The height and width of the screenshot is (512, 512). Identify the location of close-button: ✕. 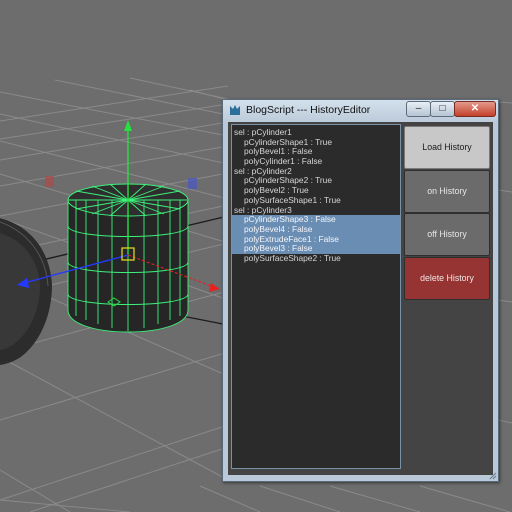
(475, 109).